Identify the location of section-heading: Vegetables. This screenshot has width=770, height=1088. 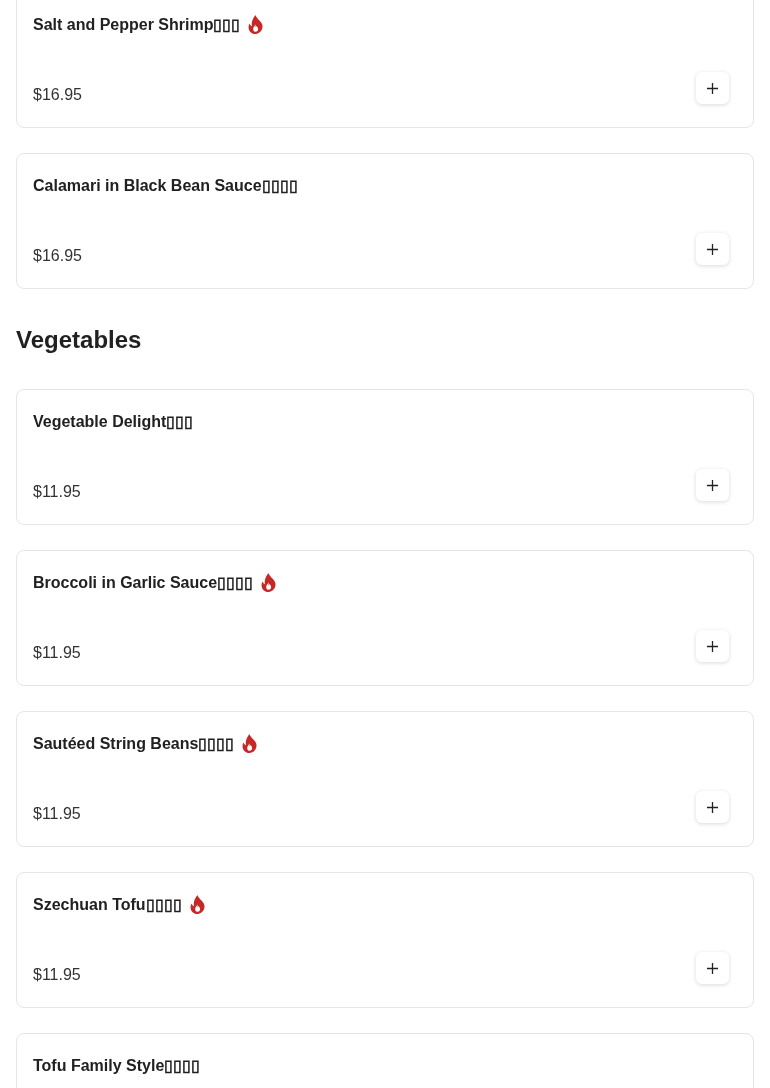
(79, 340).